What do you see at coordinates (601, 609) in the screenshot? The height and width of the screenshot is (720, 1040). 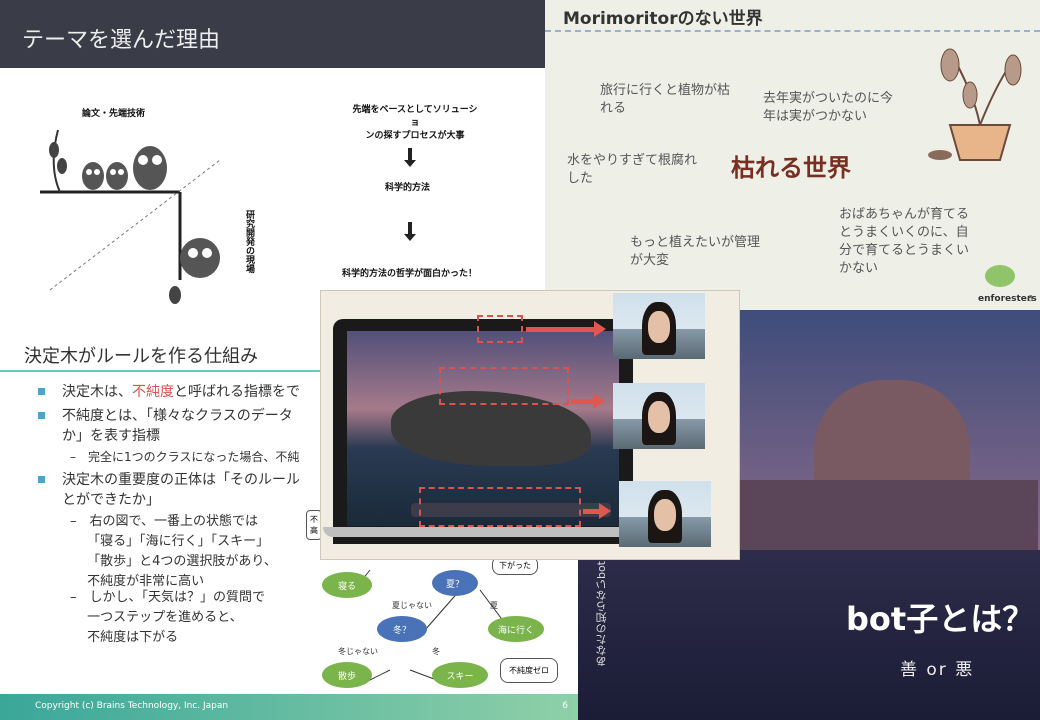 I see `vertical-caption: あなたの知らないbot子` at bounding box center [601, 609].